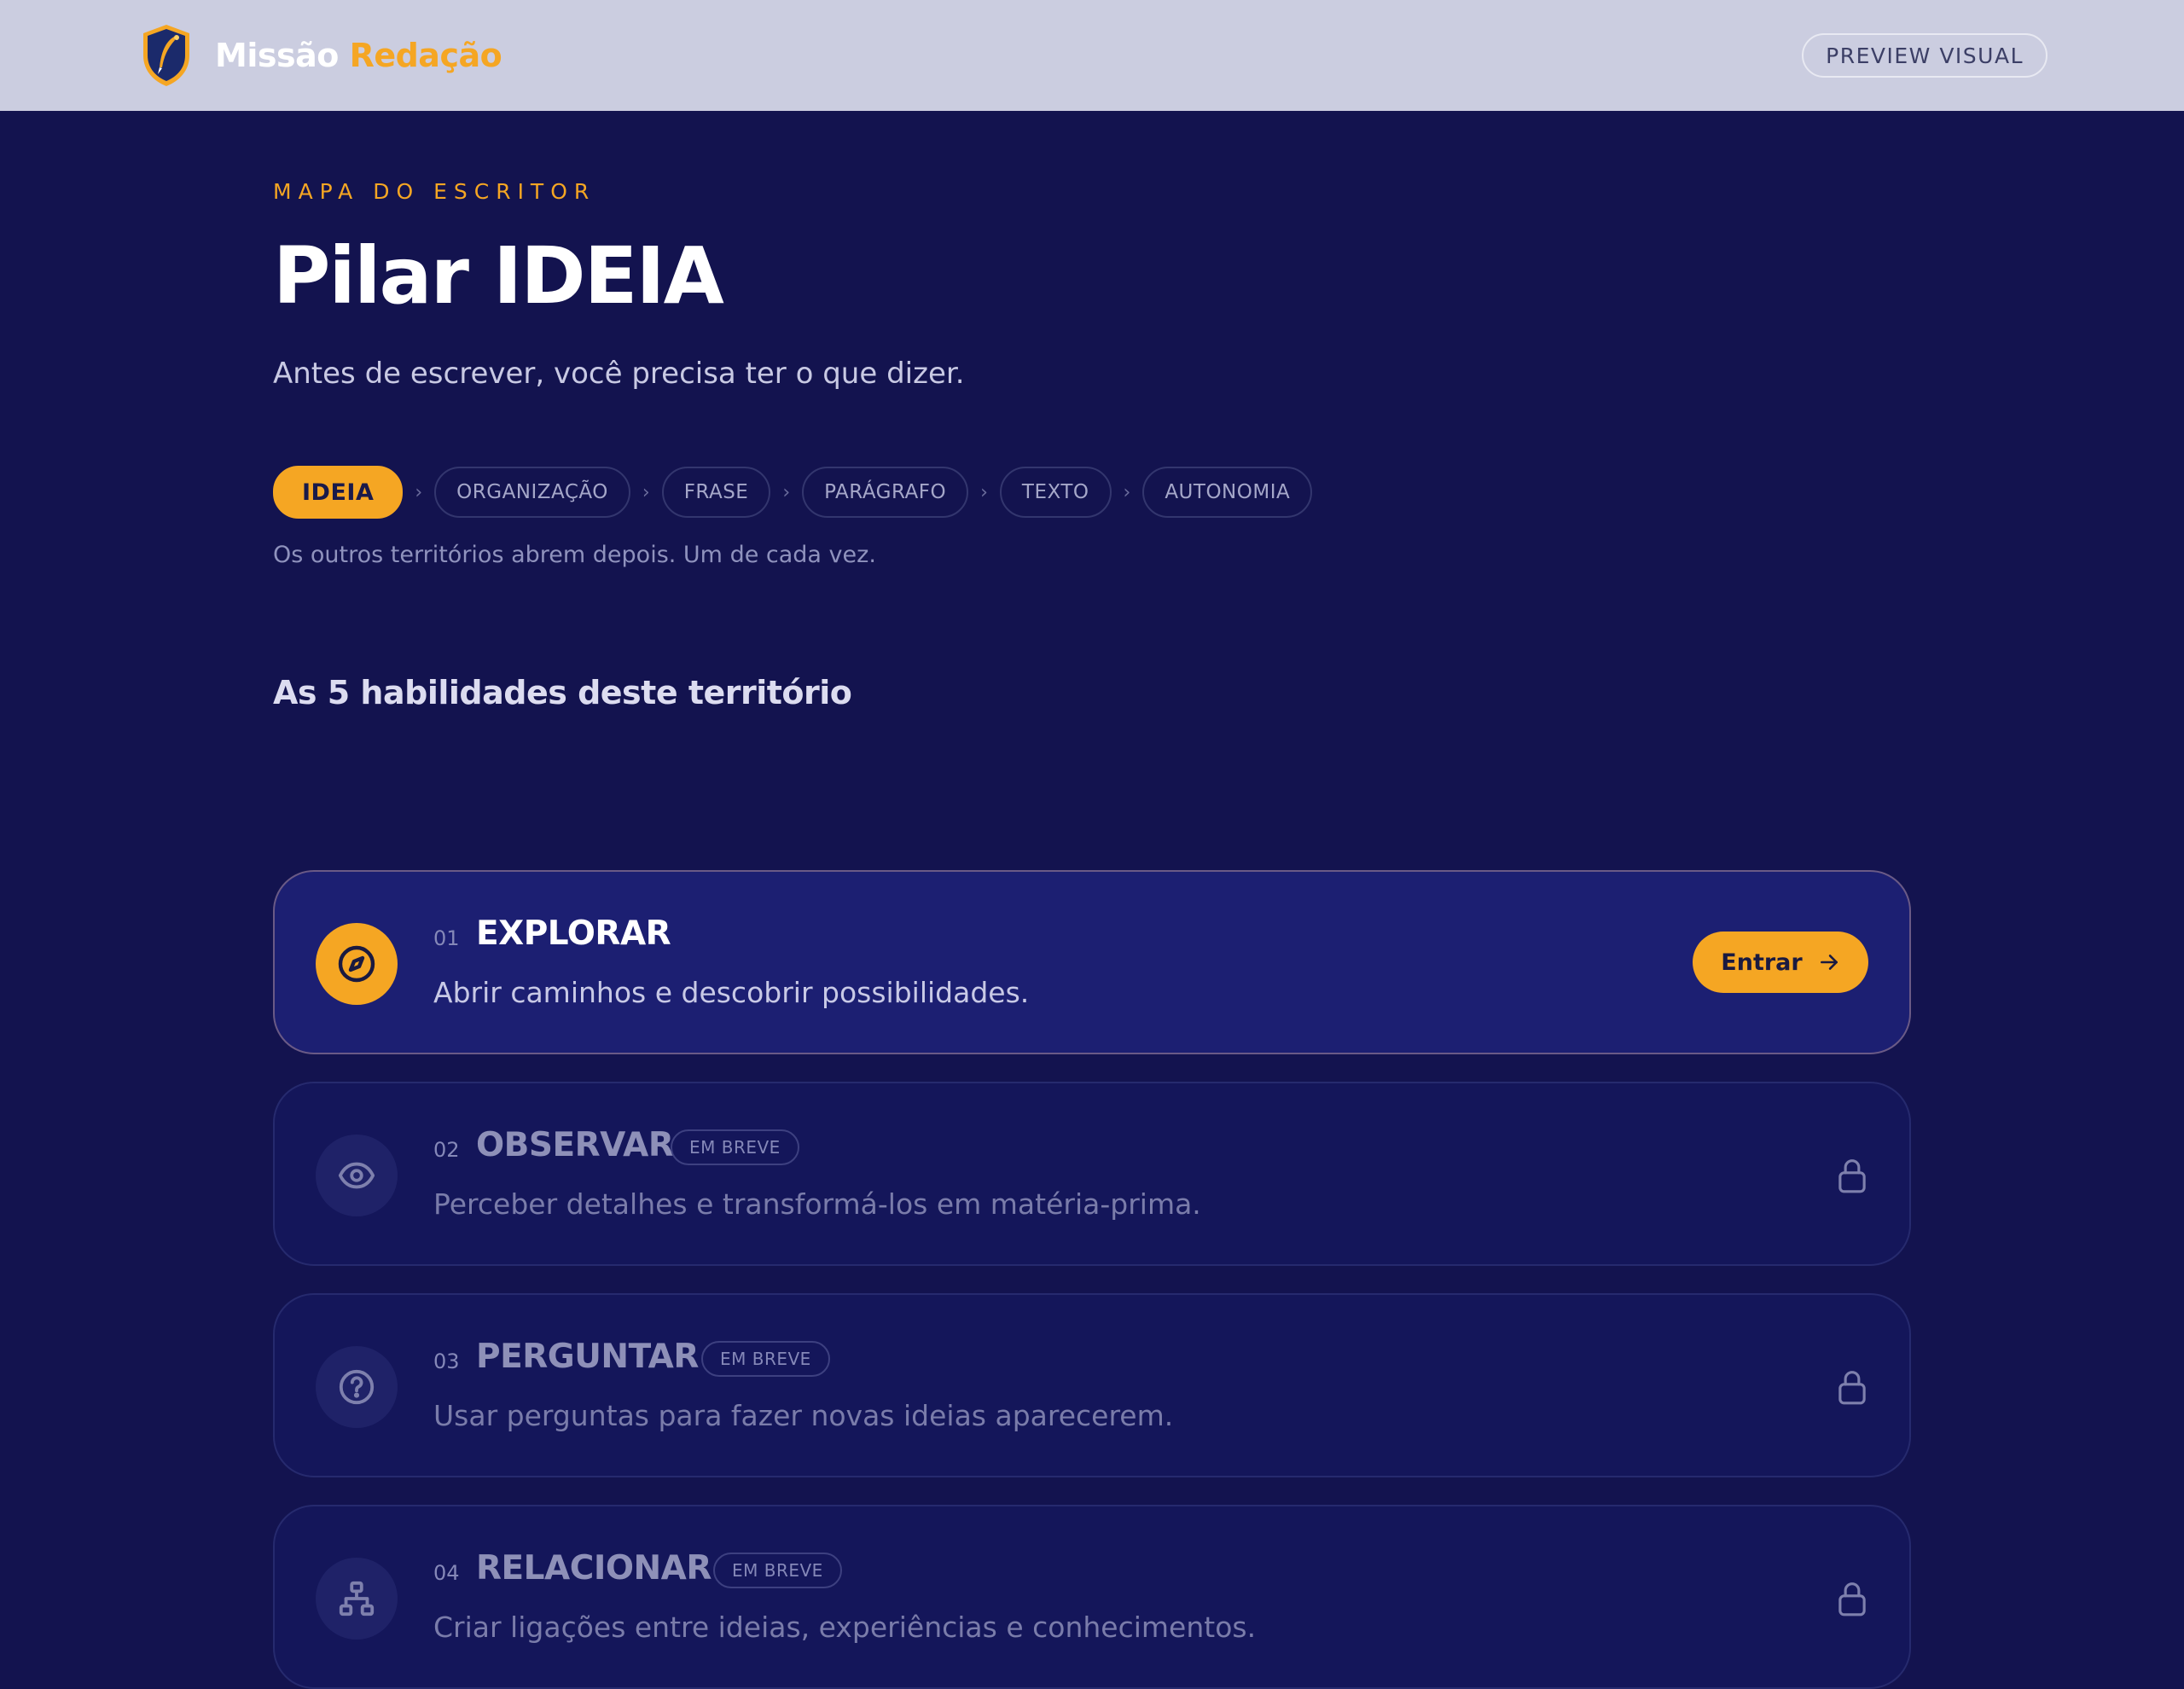 The image size is (2184, 1689). I want to click on skill-name: EXPLORAR, so click(573, 934).